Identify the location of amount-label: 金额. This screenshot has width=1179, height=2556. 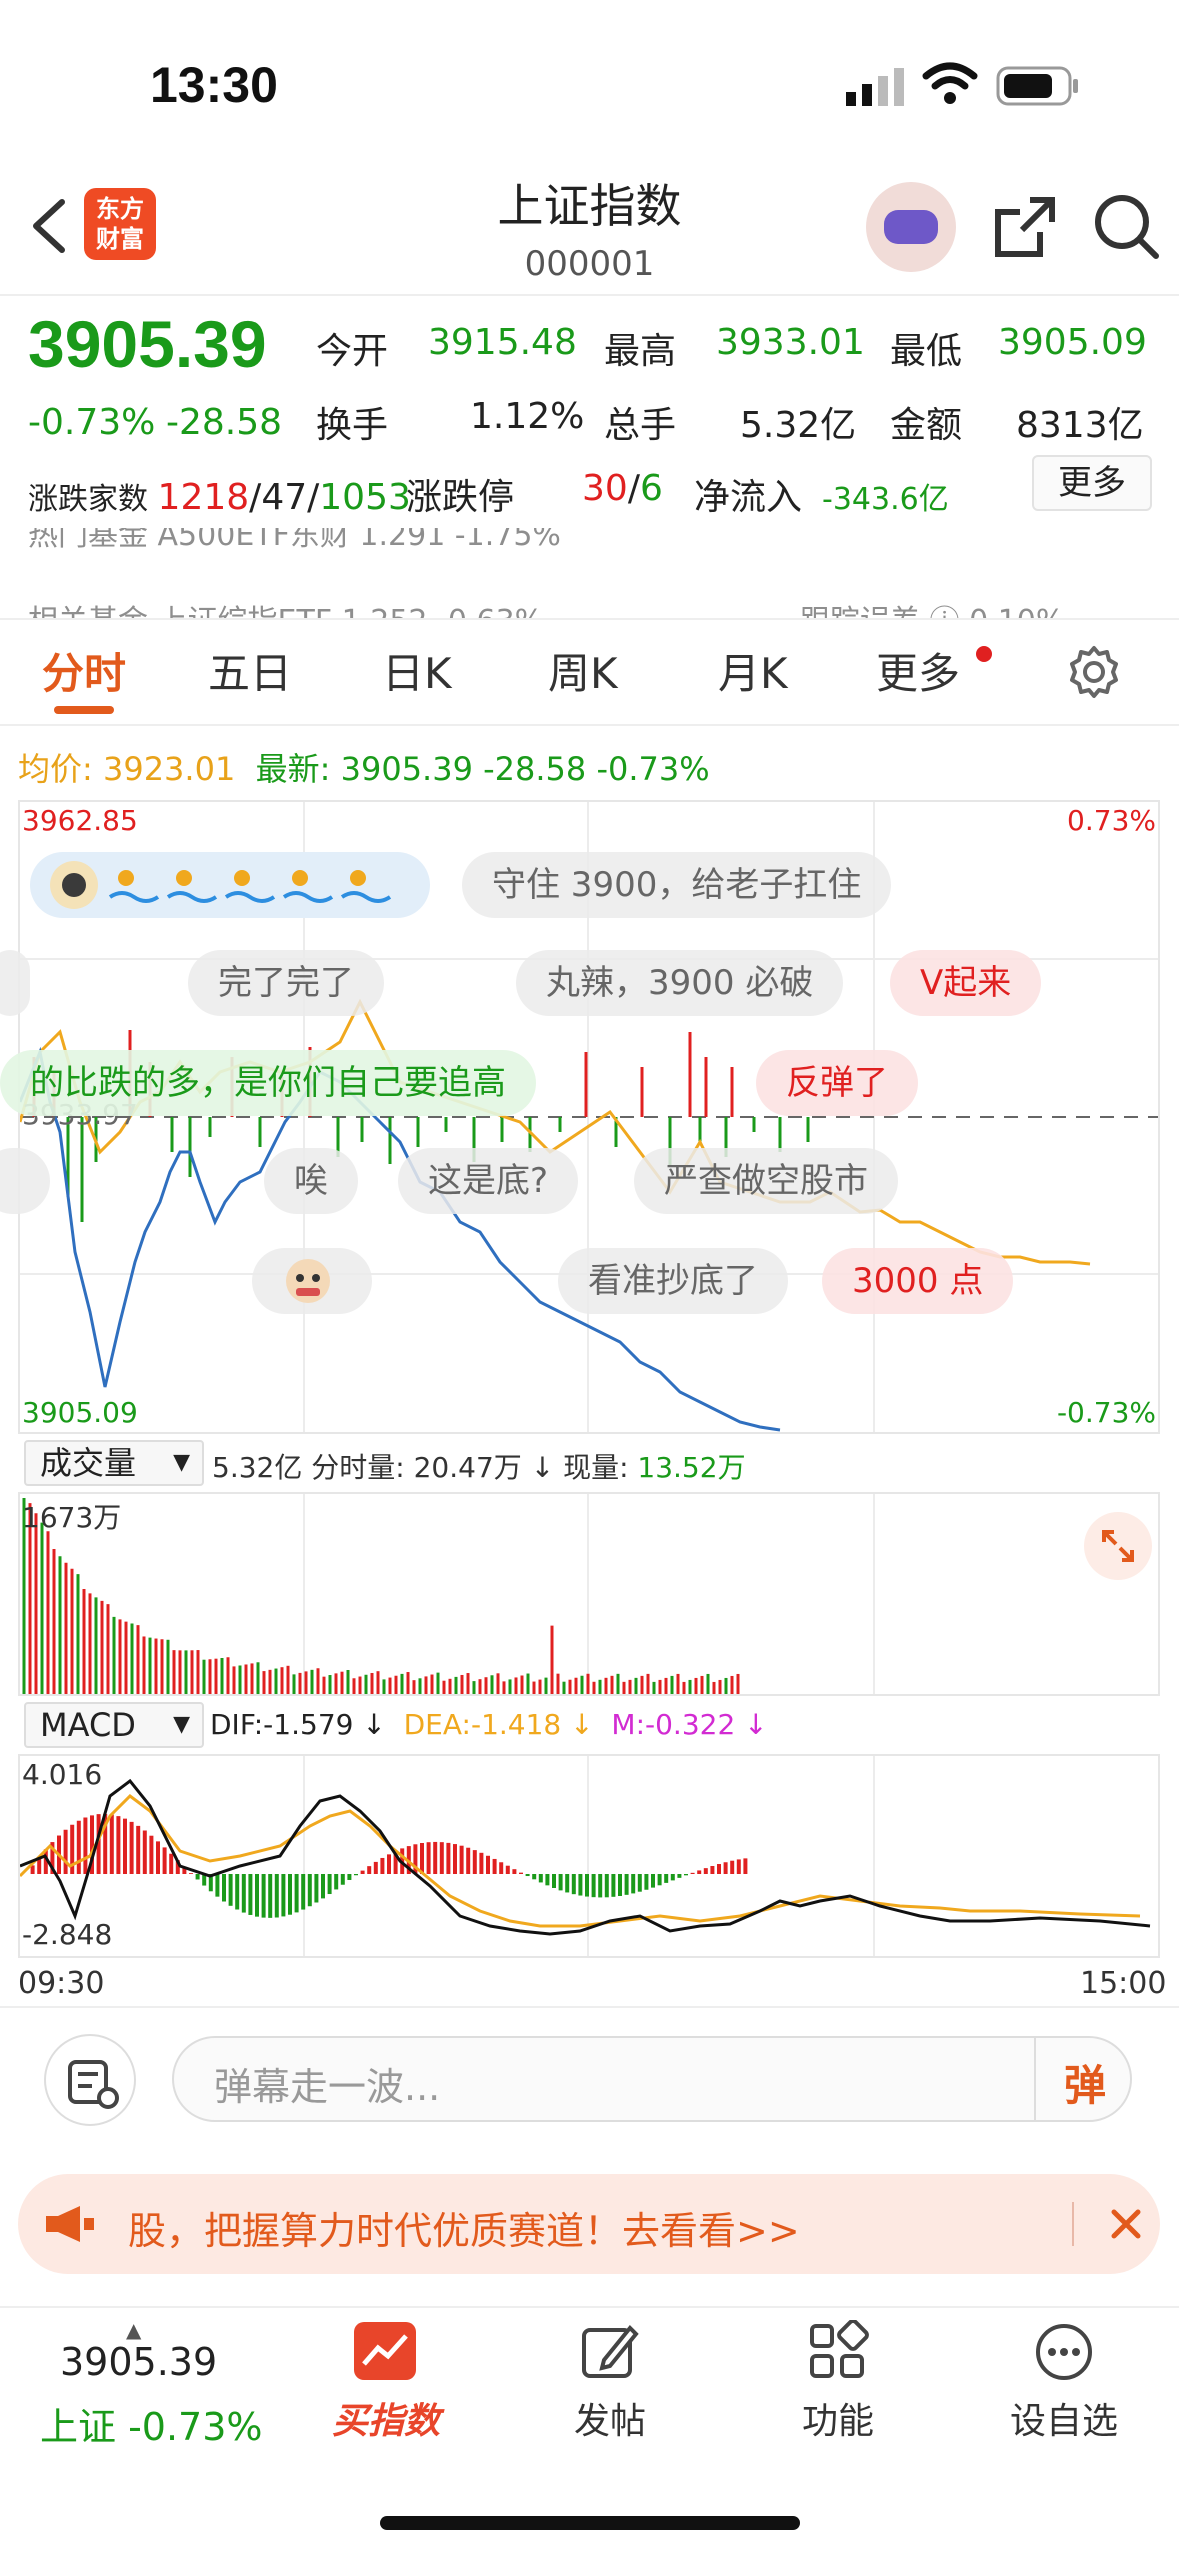
(926, 425).